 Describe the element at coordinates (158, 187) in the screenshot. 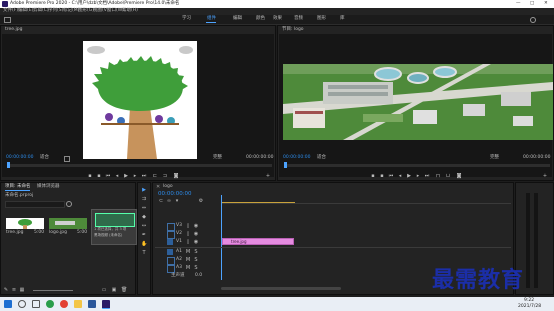

I see `close-icon: ✕` at that location.